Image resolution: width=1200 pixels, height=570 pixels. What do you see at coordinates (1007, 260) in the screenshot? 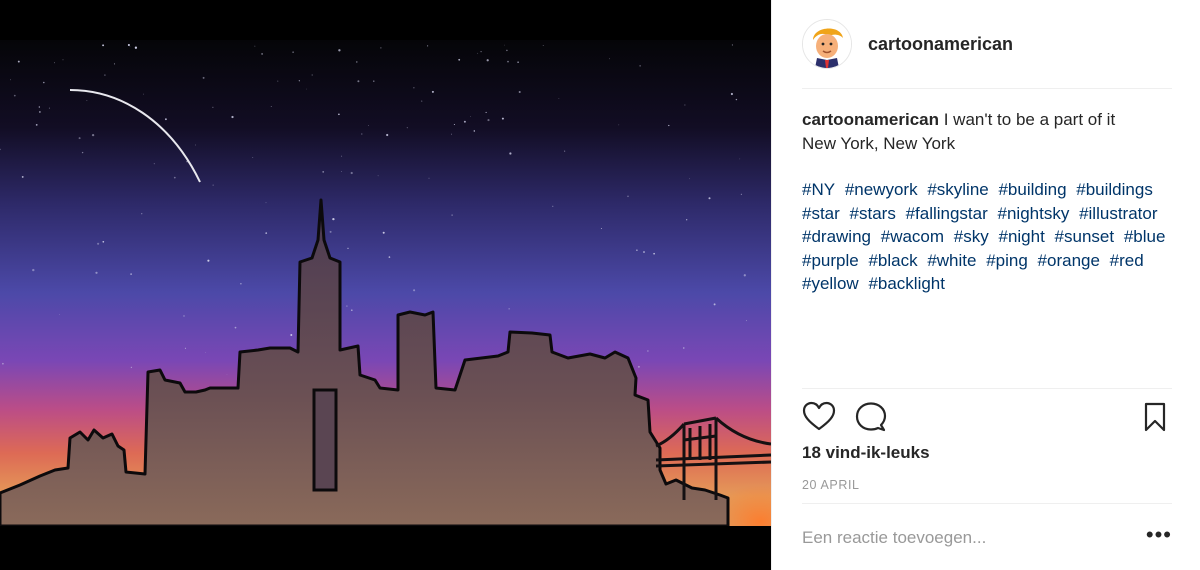
I see `hashtag-link: #ping` at bounding box center [1007, 260].